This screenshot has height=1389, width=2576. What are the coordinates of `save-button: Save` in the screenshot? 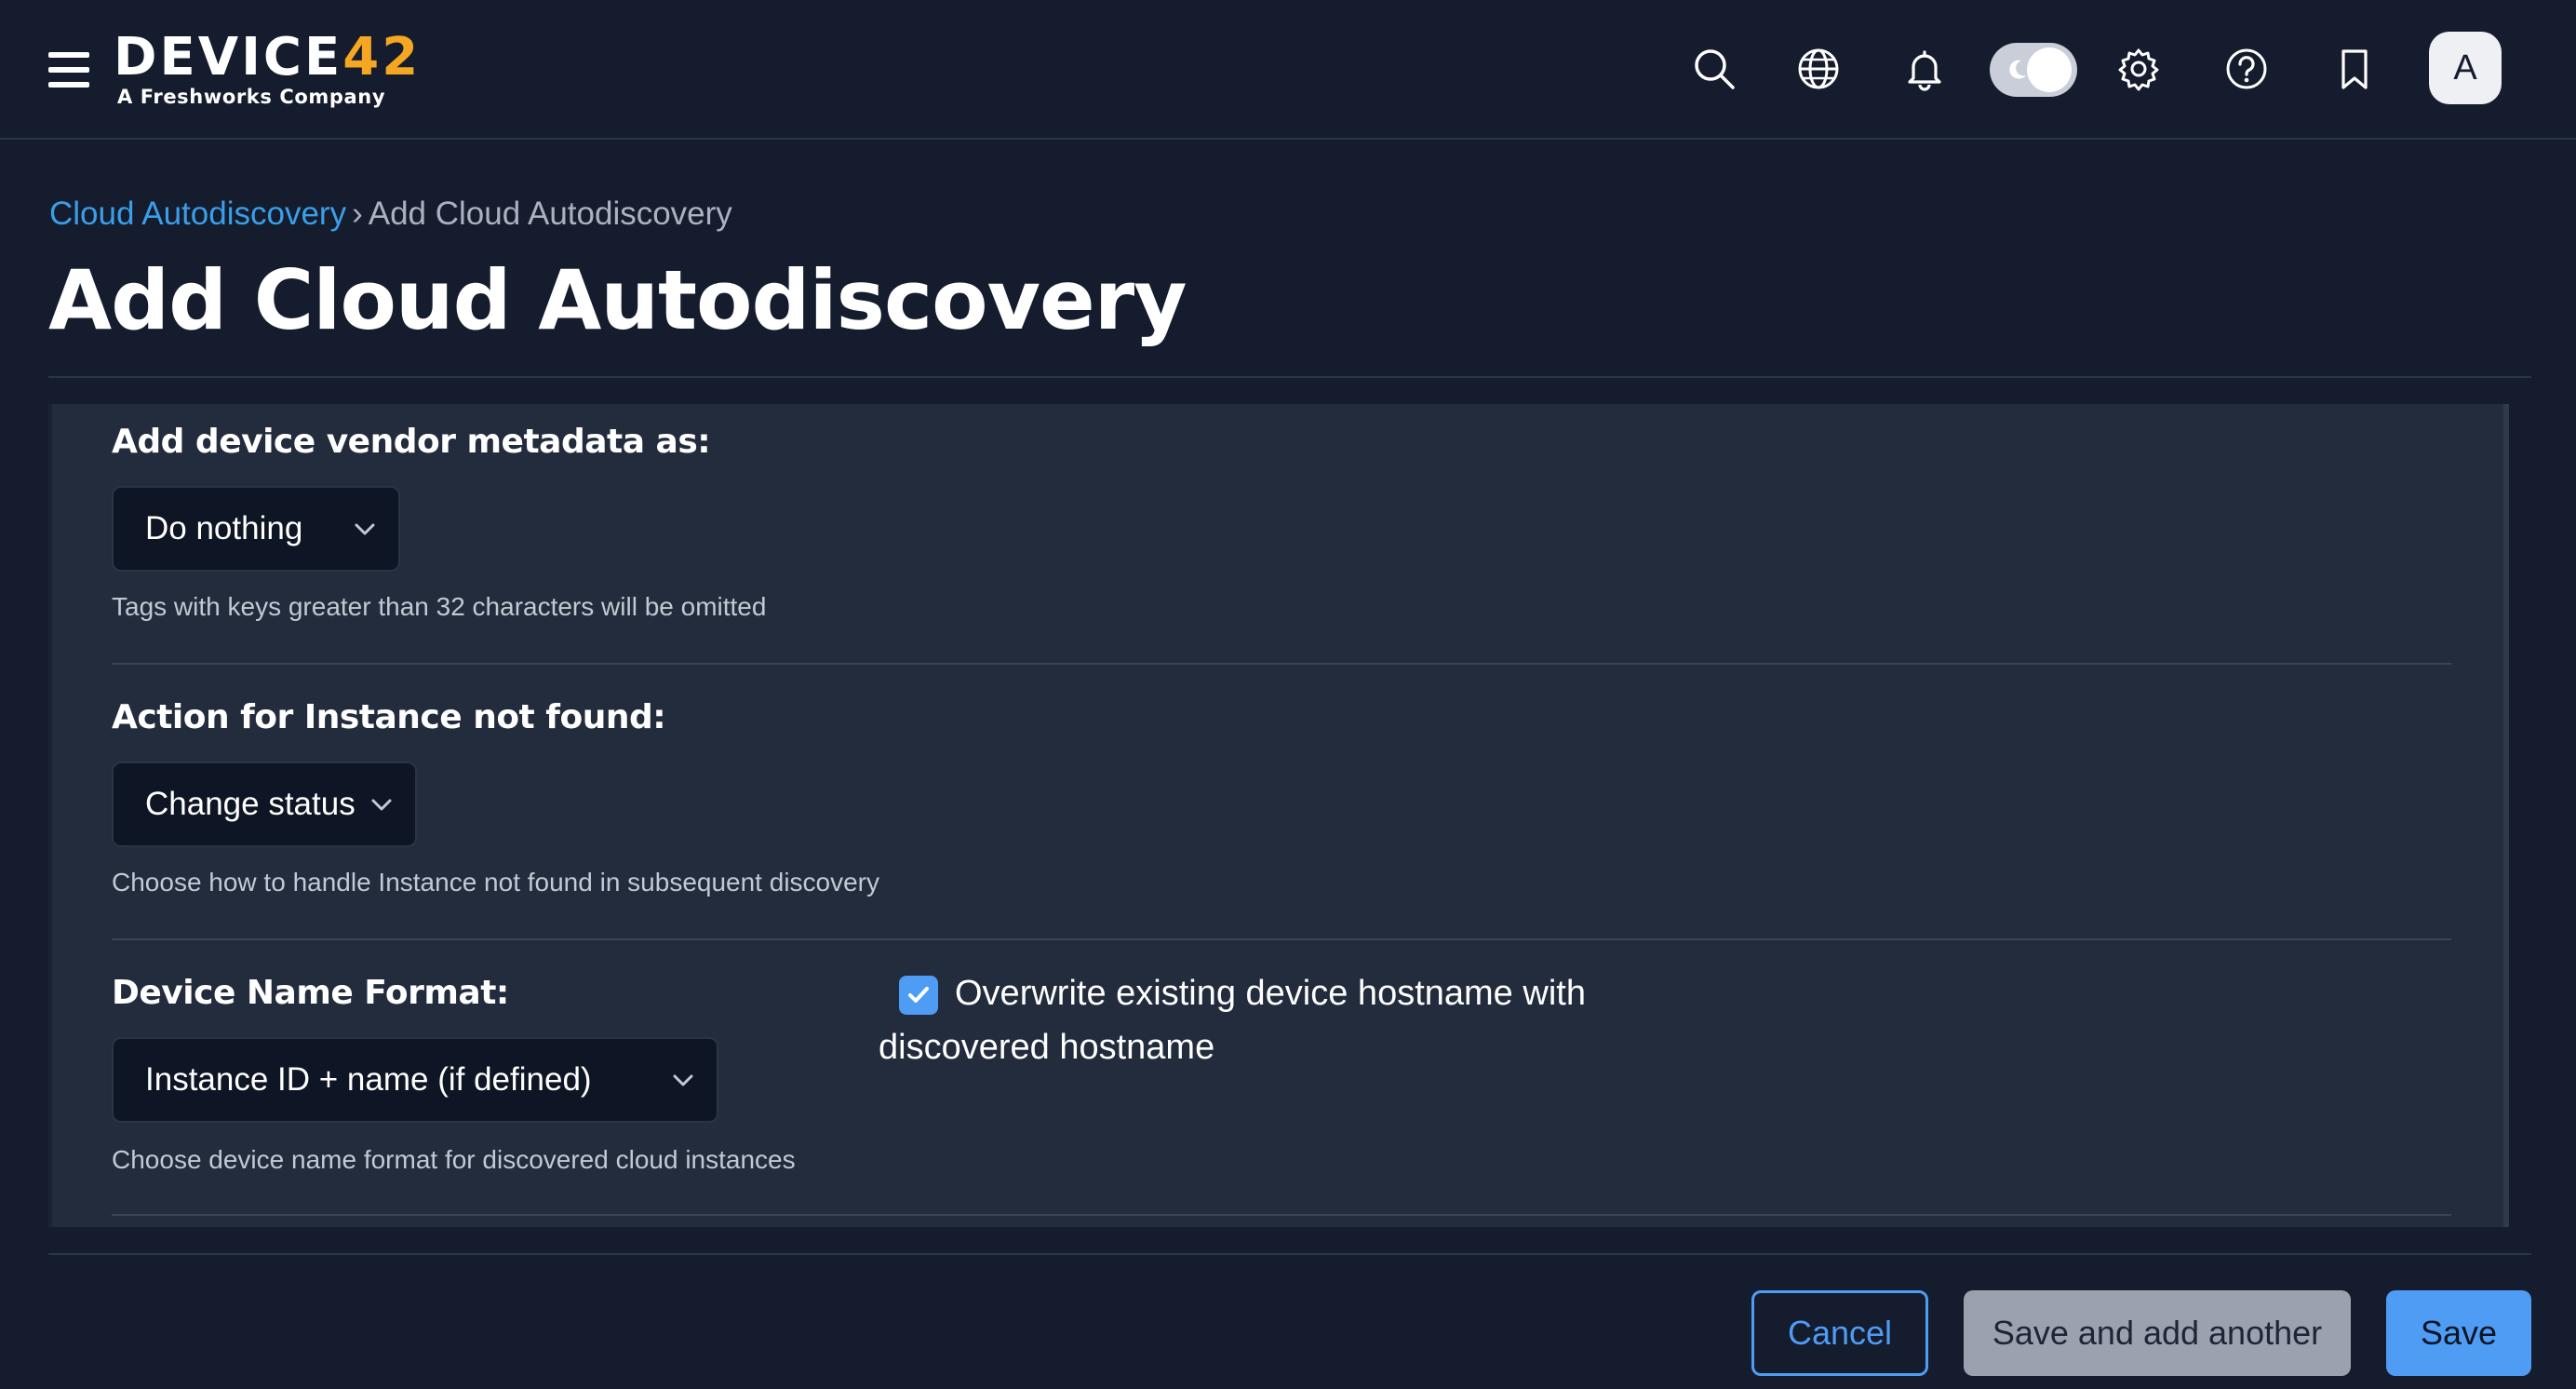 It's located at (2458, 1333).